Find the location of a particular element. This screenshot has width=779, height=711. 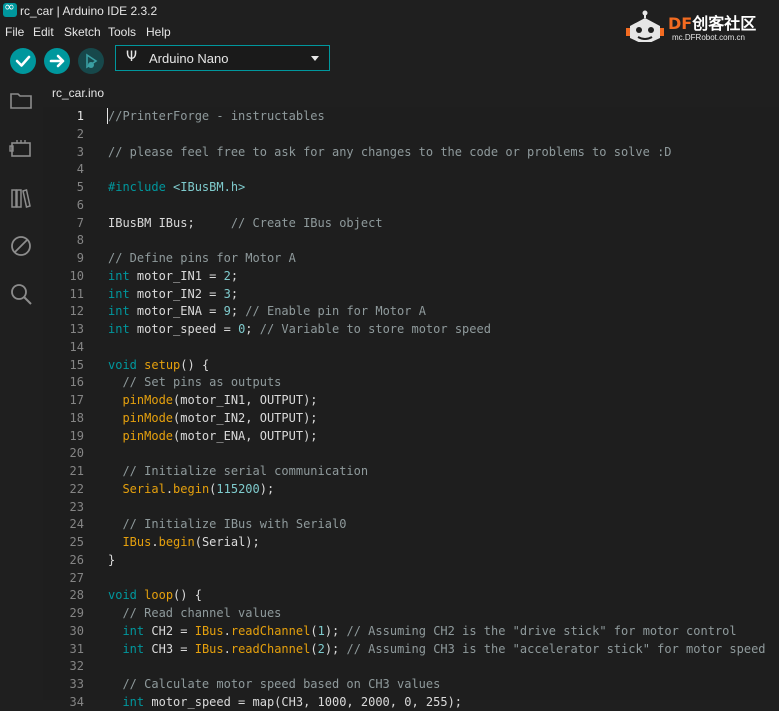

code-token: (motor_ENA, OUTPUT); is located at coordinates (245, 436).